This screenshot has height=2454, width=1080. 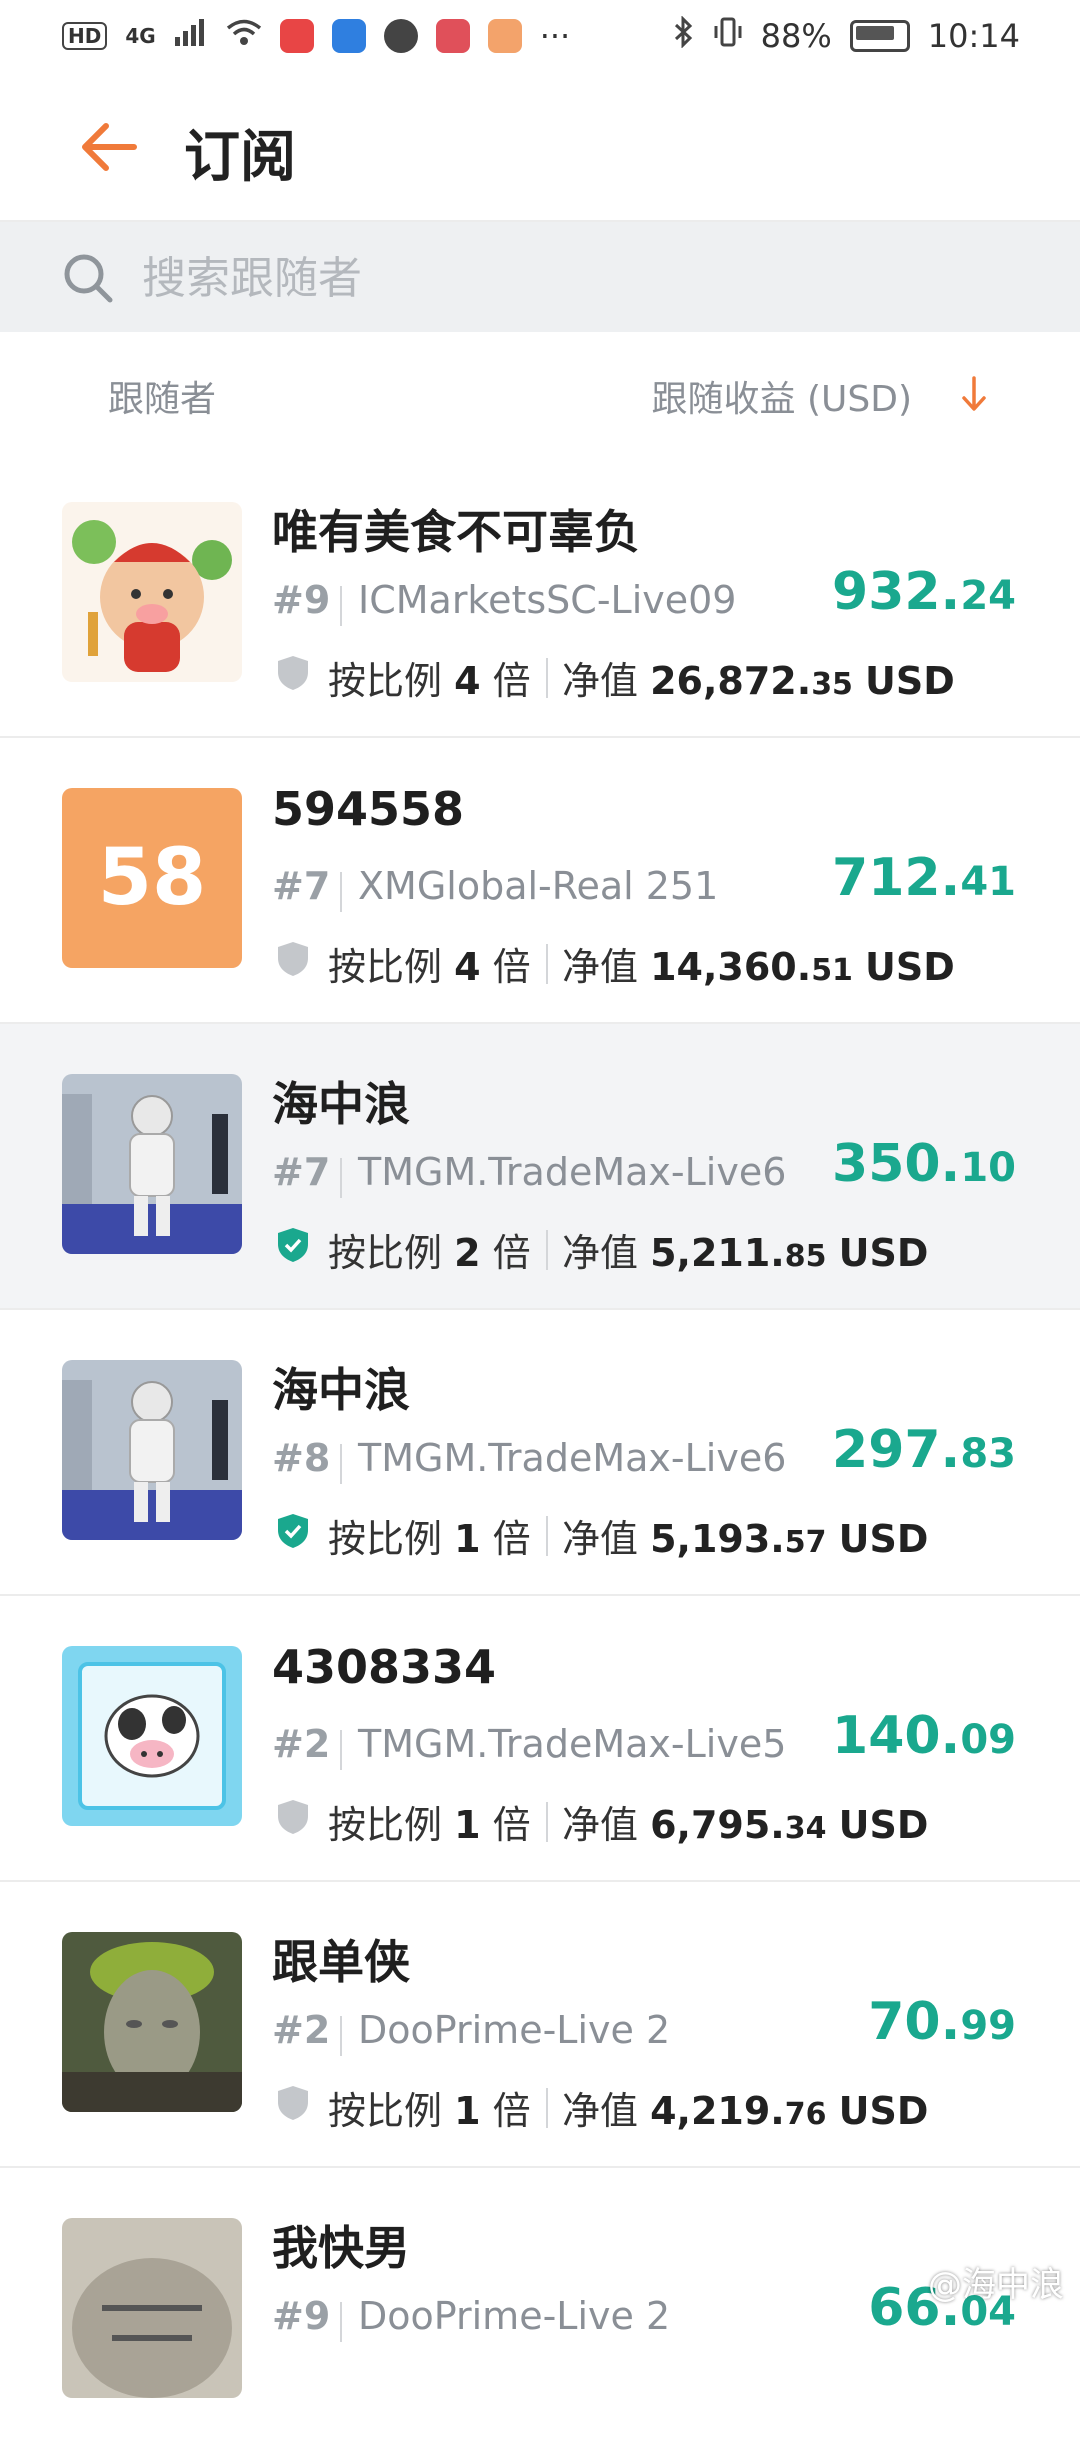 I want to click on follower-profit: 297.83, so click(x=924, y=1450).